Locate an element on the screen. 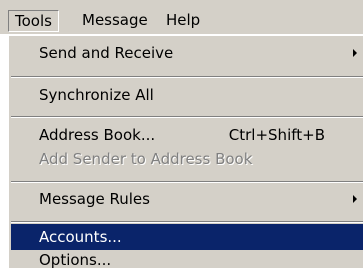 This screenshot has height=273, width=363. menu-item-address-book: Address Book... Ctrl+Shift+B is located at coordinates (187, 135).